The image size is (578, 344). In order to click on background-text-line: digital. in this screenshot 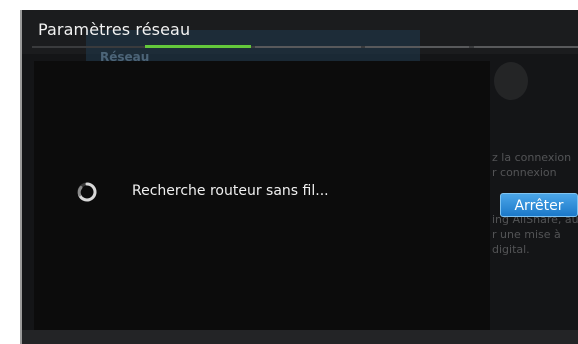, I will do `click(511, 249)`.